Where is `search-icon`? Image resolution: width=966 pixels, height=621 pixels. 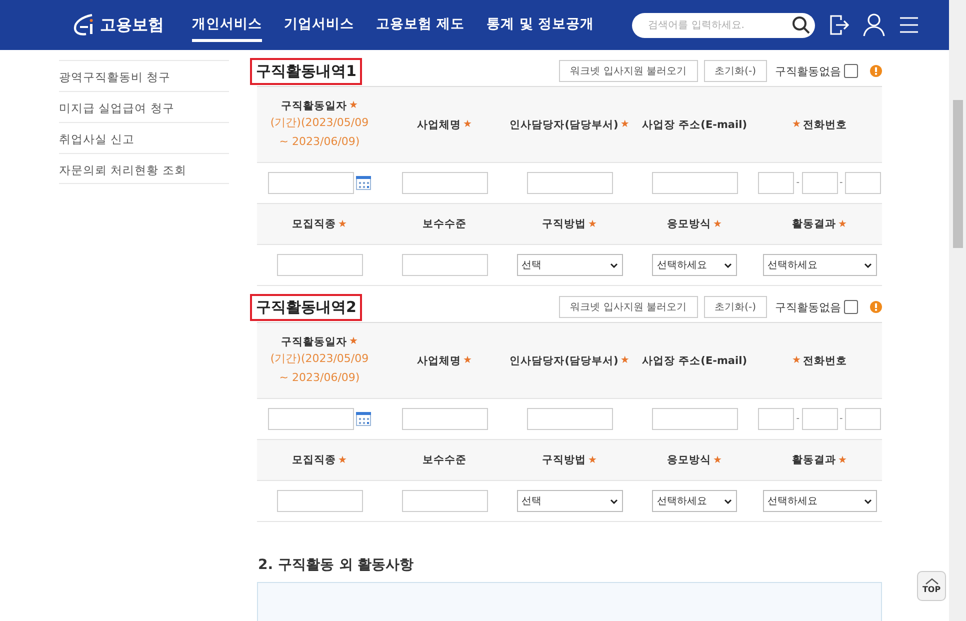
search-icon is located at coordinates (801, 25).